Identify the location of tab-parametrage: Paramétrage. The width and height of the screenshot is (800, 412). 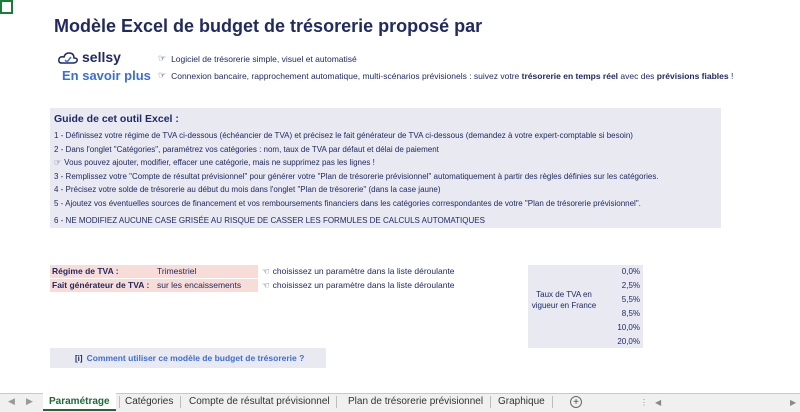
(79, 402).